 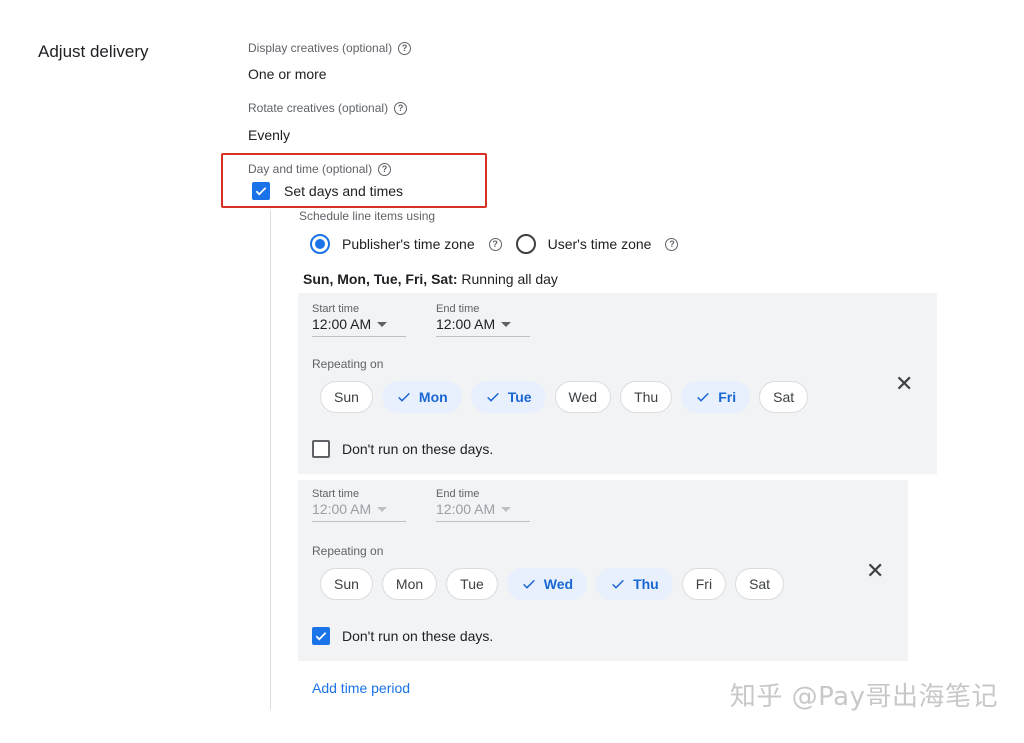 I want to click on watermark: 知乎 @Pay哥出海笔记, so click(x=863, y=697).